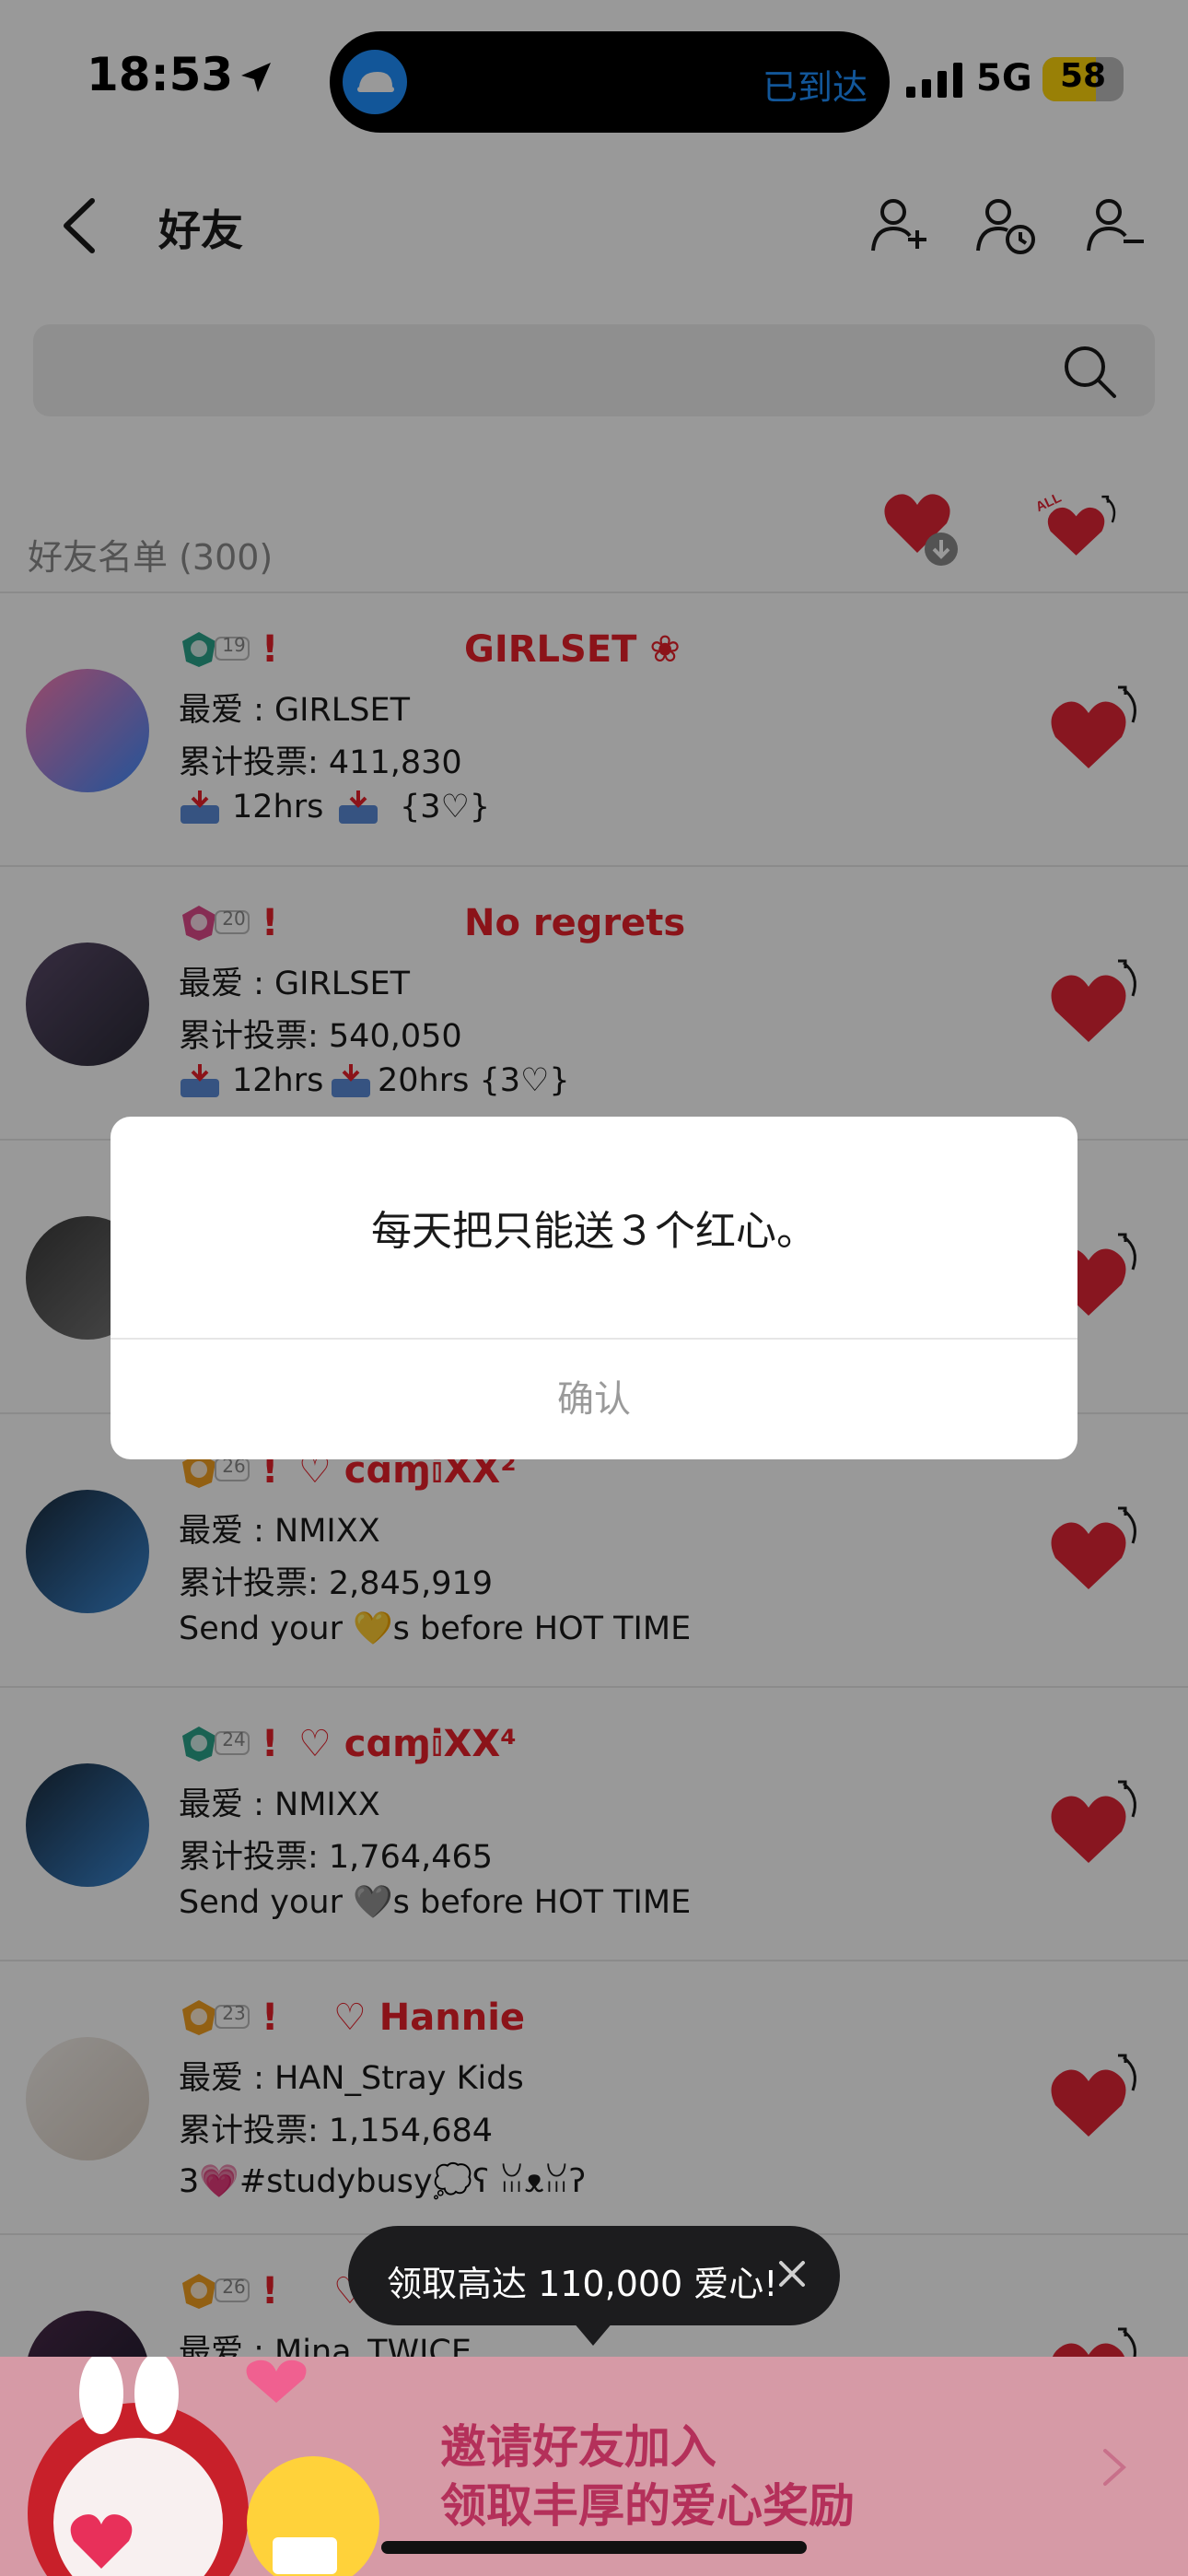  What do you see at coordinates (593, 2334) in the screenshot?
I see `tooltip-tail` at bounding box center [593, 2334].